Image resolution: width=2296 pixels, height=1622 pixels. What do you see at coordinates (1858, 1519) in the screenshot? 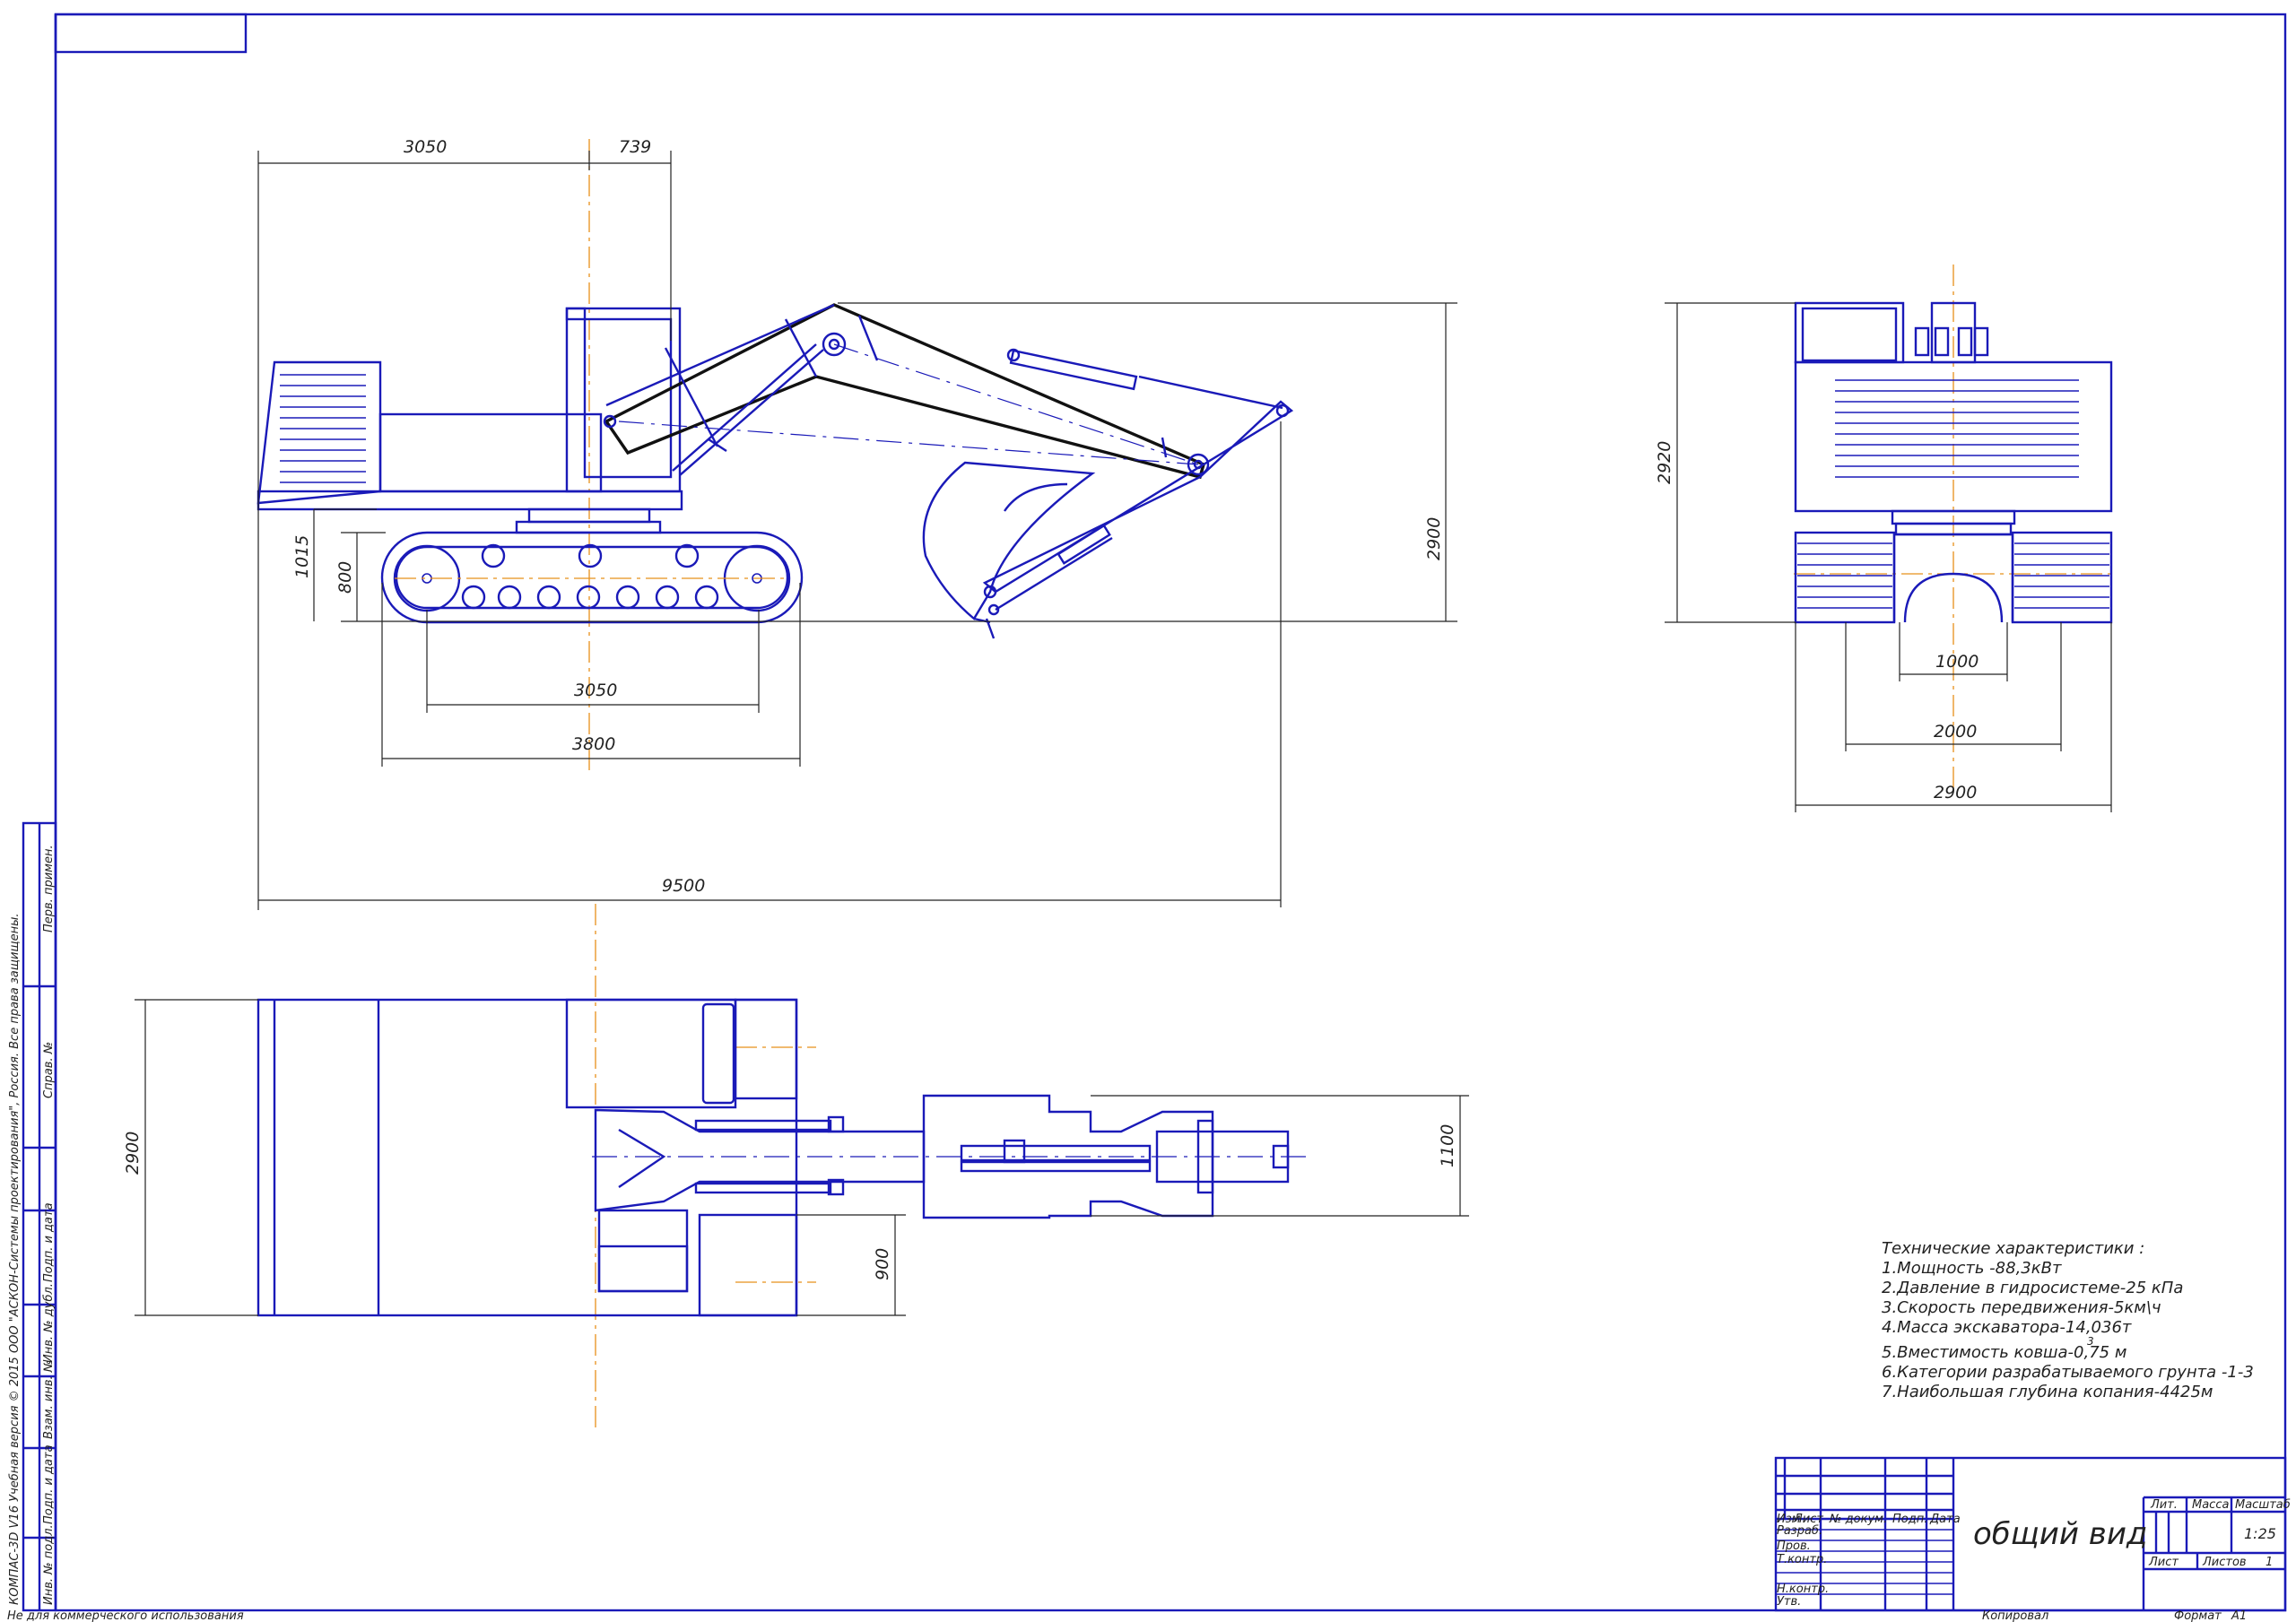
I see `tb-col-doc: № докум.` at bounding box center [1858, 1519].